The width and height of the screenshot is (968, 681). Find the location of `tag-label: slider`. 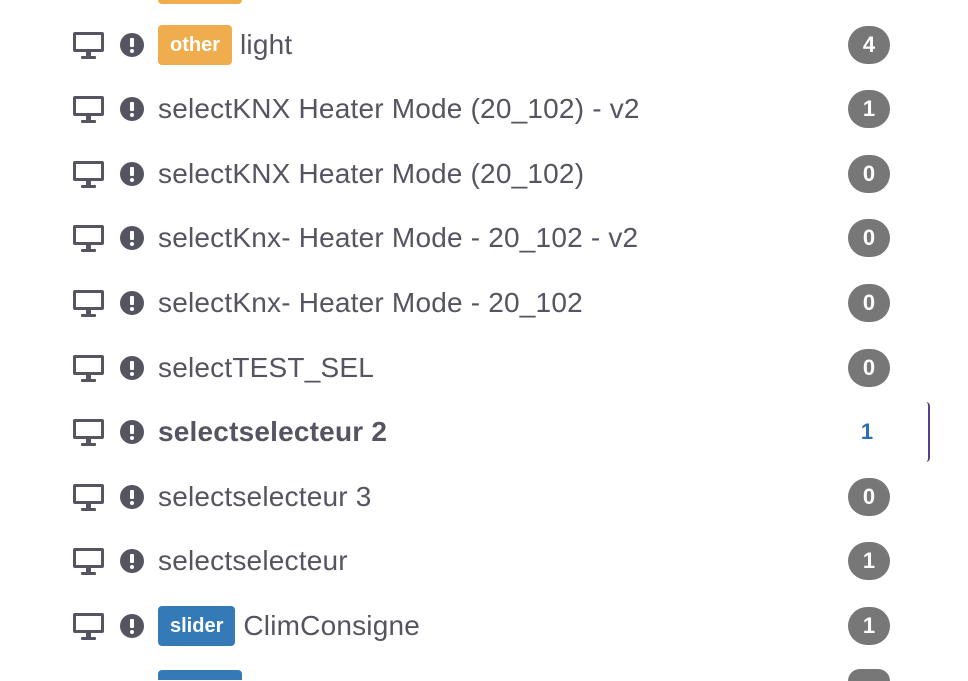

tag-label: slider is located at coordinates (197, 626).